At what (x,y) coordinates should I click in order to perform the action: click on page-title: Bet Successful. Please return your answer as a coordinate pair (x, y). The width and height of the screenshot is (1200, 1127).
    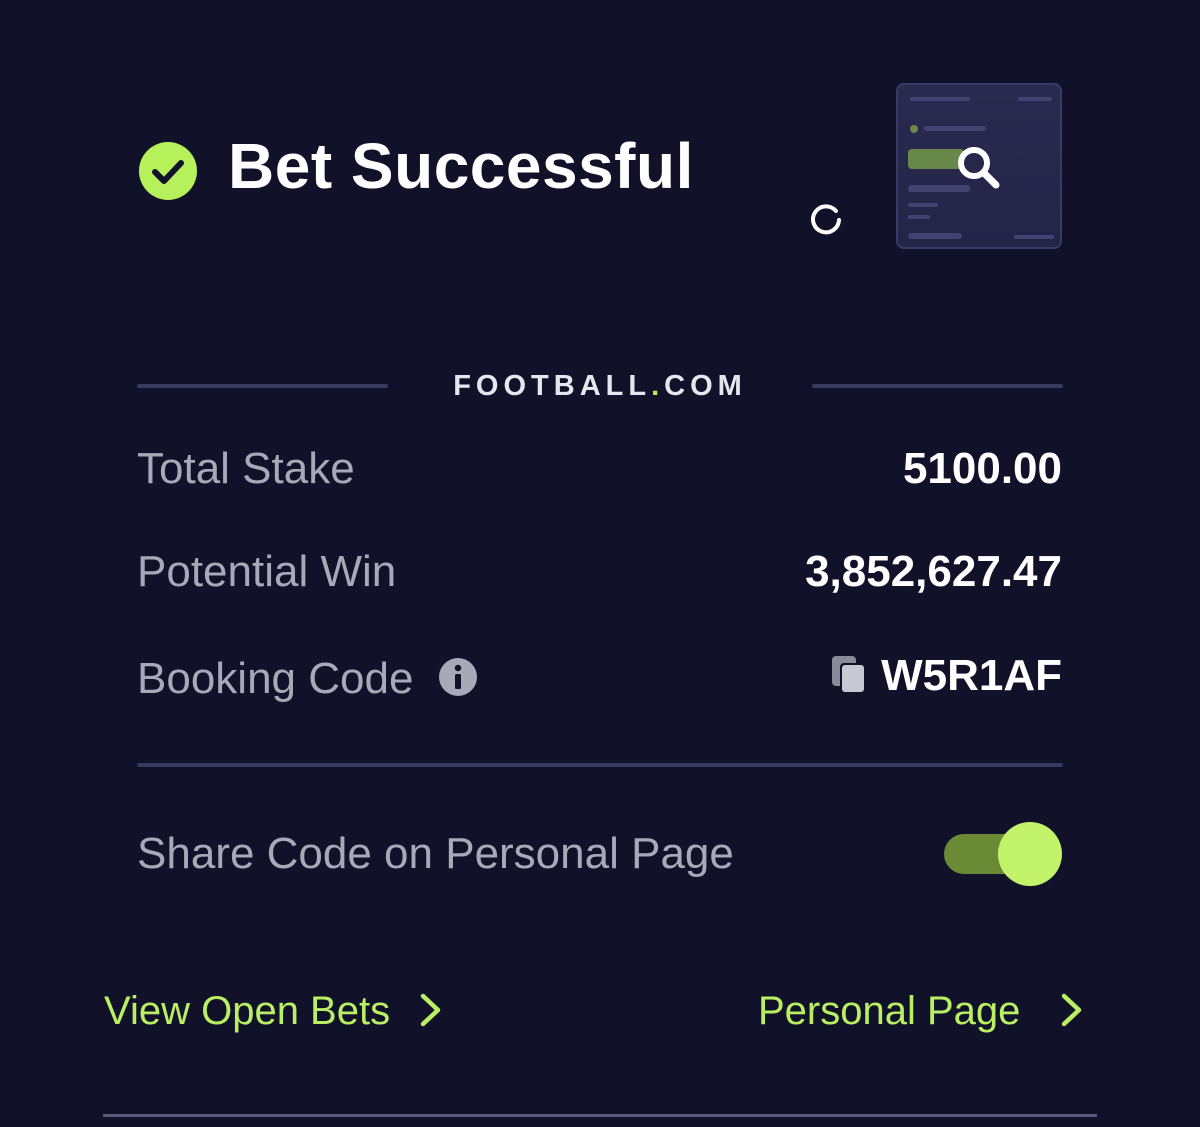
    Looking at the image, I should click on (461, 166).